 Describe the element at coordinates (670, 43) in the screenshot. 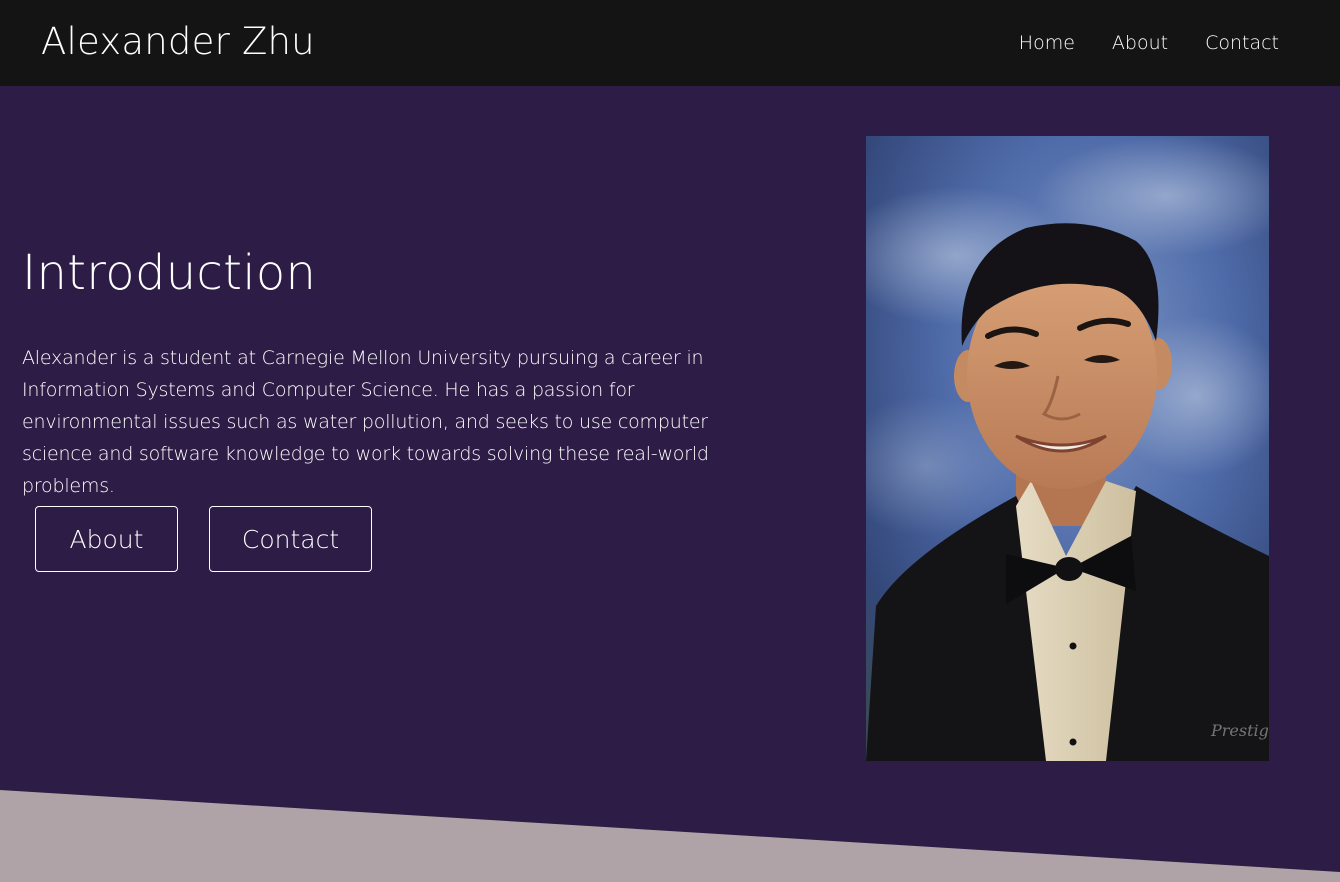

I see `top-navbar: Alexander Zhu Home About Contact` at that location.